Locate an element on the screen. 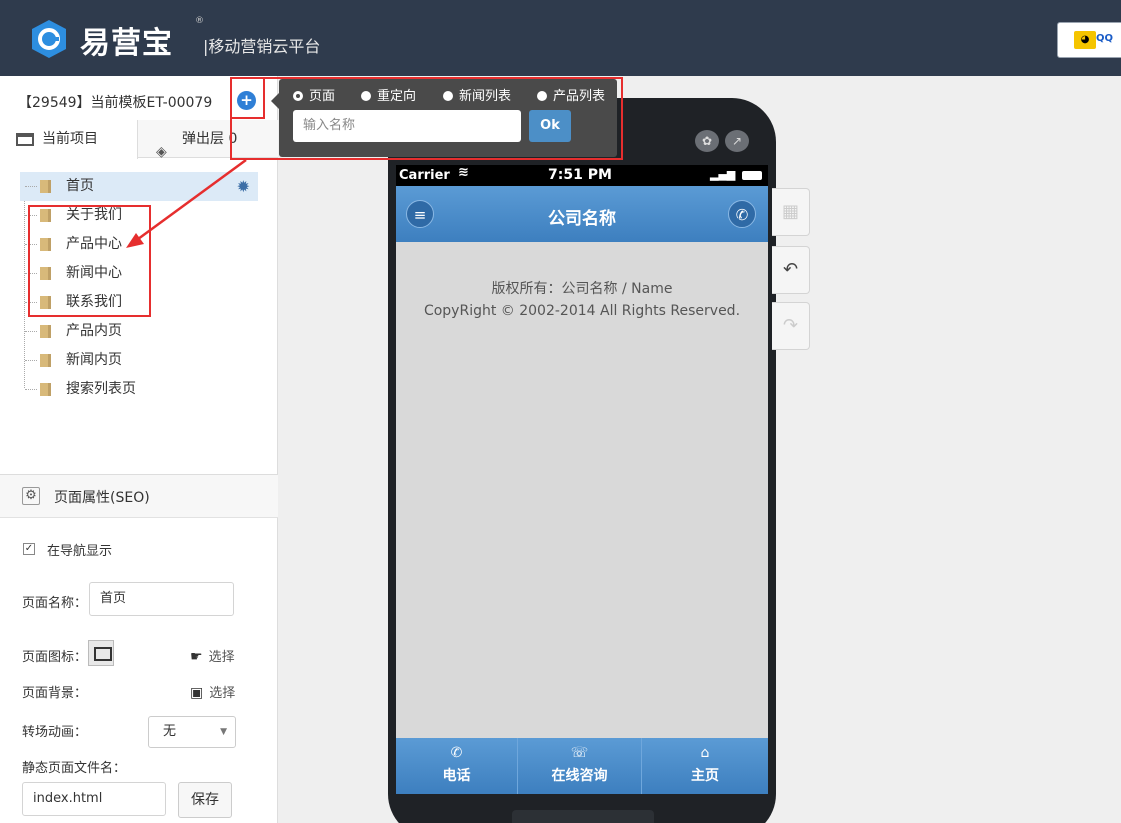 The width and height of the screenshot is (1121, 823). battery-icon is located at coordinates (752, 175).